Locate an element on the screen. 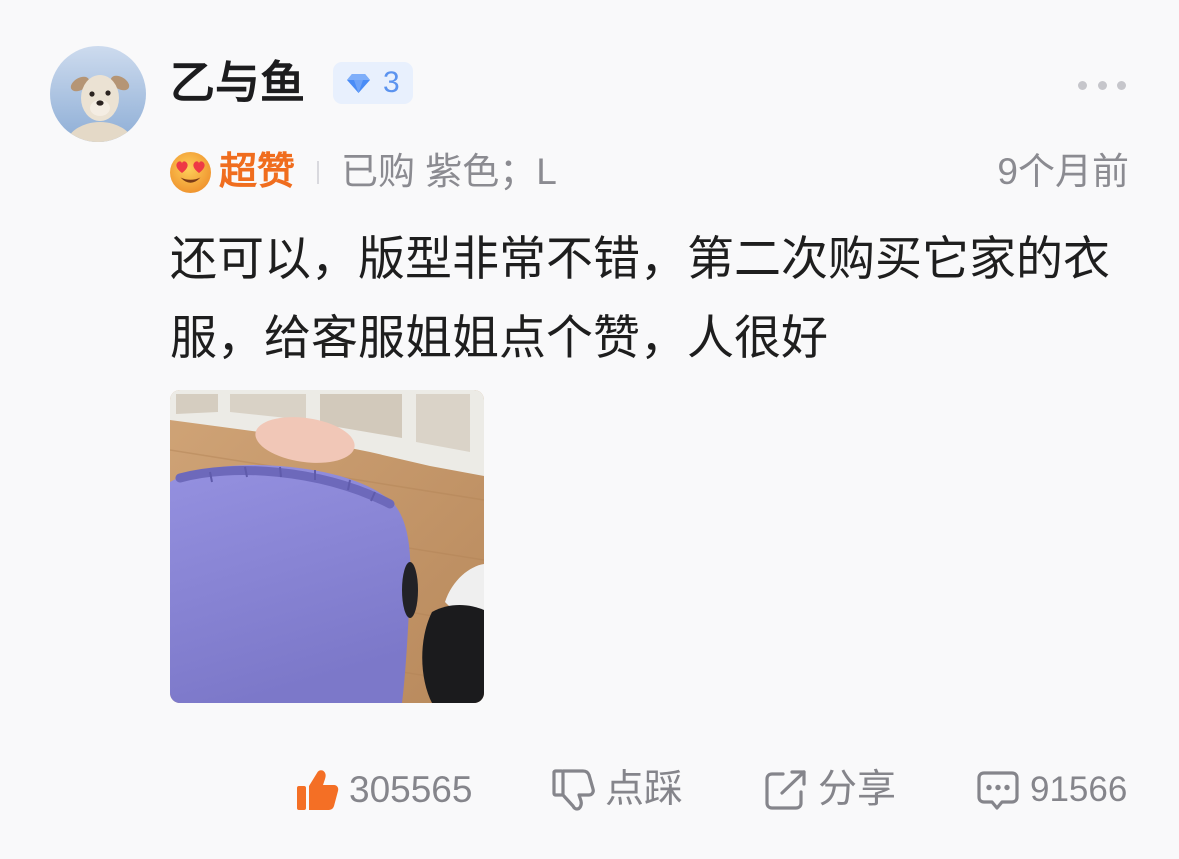  username: 乙与鱼 is located at coordinates (237, 83).